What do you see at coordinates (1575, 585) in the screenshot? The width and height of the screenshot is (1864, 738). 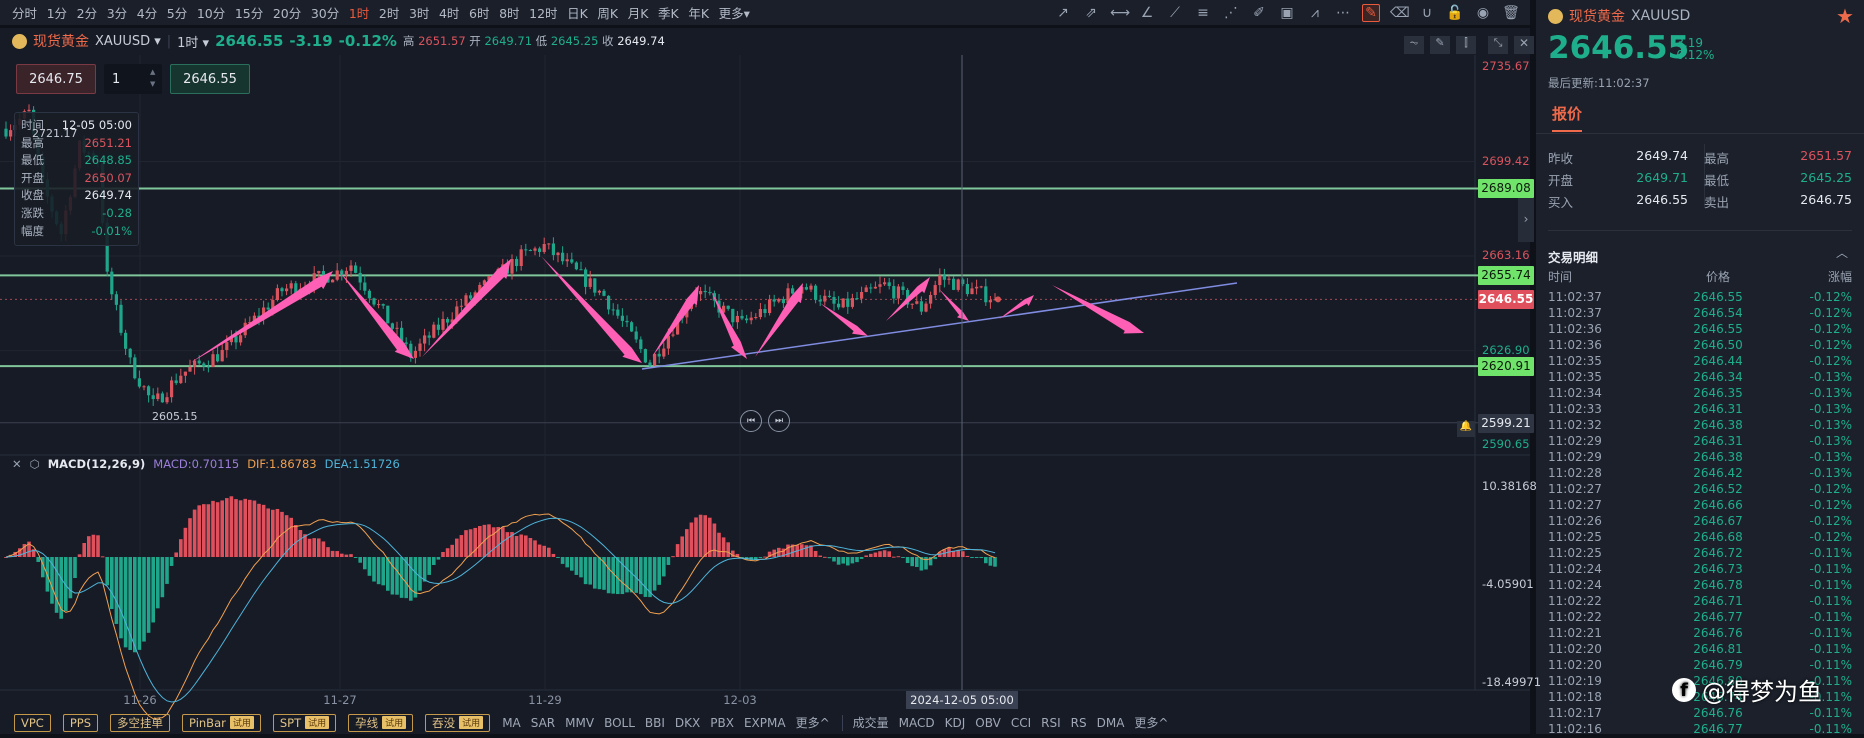 I see `trade-time: 11:02:24` at bounding box center [1575, 585].